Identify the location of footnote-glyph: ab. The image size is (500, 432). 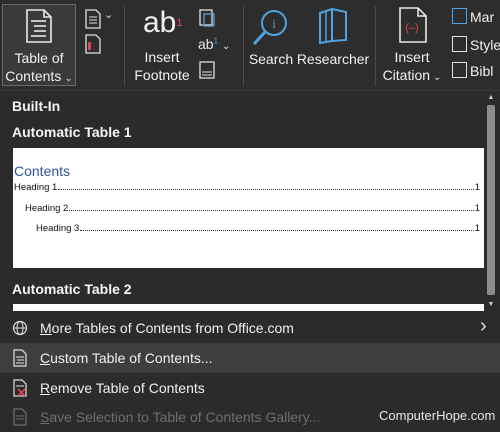
(160, 22).